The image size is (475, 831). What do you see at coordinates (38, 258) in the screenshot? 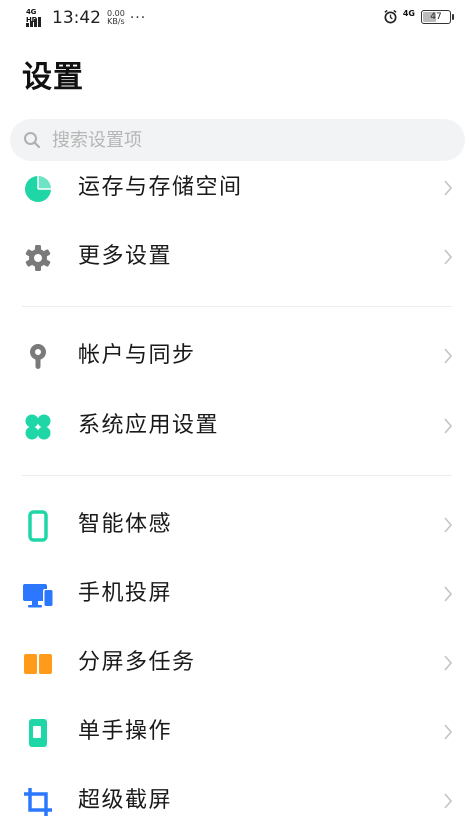
I see `gear-icon` at bounding box center [38, 258].